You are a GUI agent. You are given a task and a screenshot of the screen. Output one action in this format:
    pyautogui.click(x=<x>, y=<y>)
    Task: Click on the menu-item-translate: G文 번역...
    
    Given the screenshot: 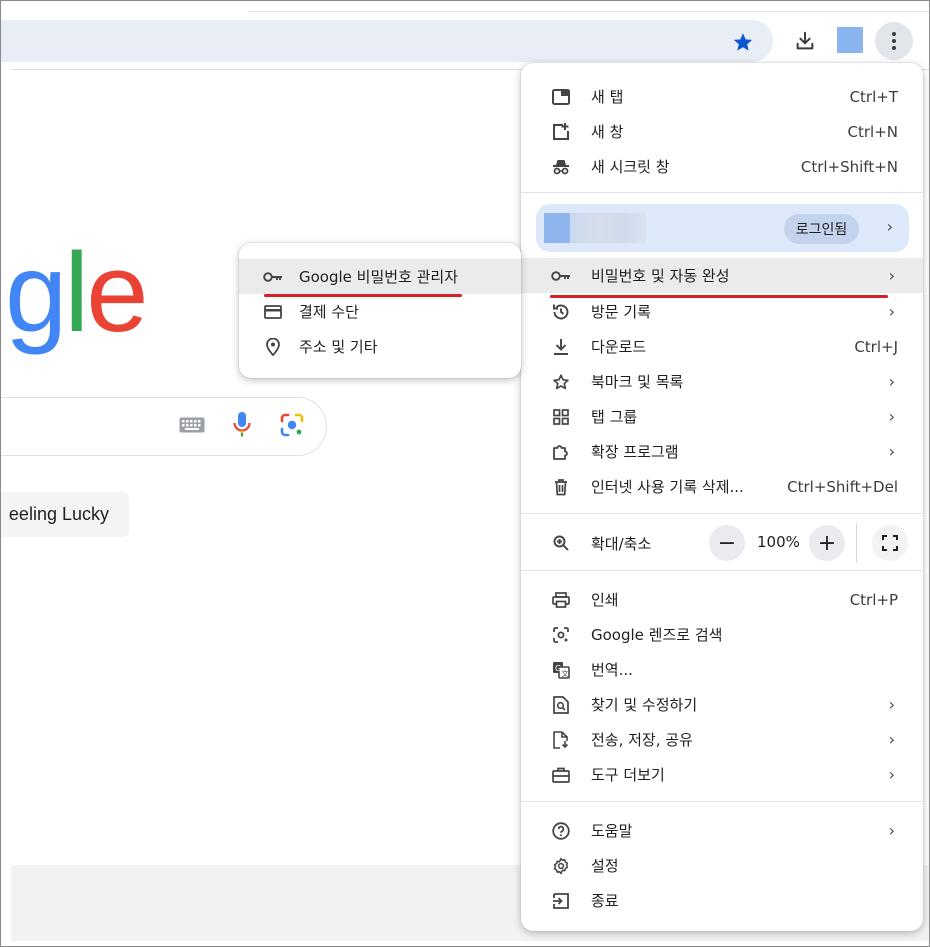 What is the action you would take?
    pyautogui.click(x=722, y=669)
    